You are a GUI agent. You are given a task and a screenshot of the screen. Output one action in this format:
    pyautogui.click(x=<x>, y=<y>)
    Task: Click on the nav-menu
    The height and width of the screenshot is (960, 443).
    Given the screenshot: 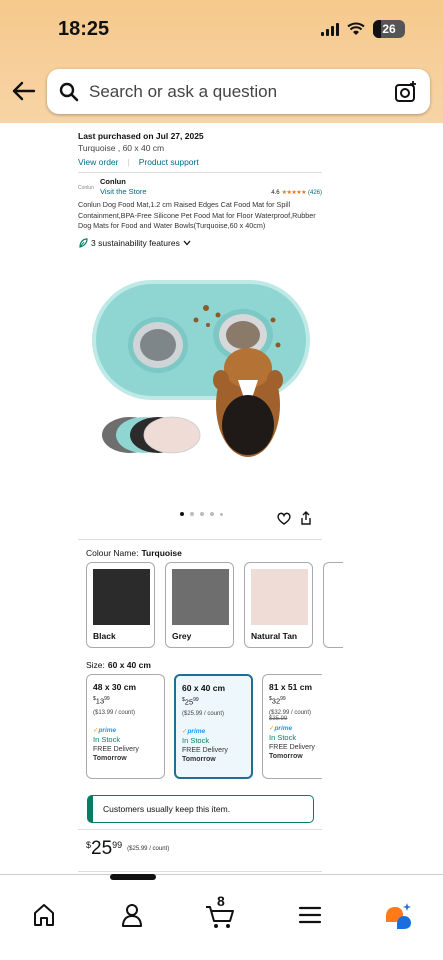 What is the action you would take?
    pyautogui.click(x=310, y=915)
    